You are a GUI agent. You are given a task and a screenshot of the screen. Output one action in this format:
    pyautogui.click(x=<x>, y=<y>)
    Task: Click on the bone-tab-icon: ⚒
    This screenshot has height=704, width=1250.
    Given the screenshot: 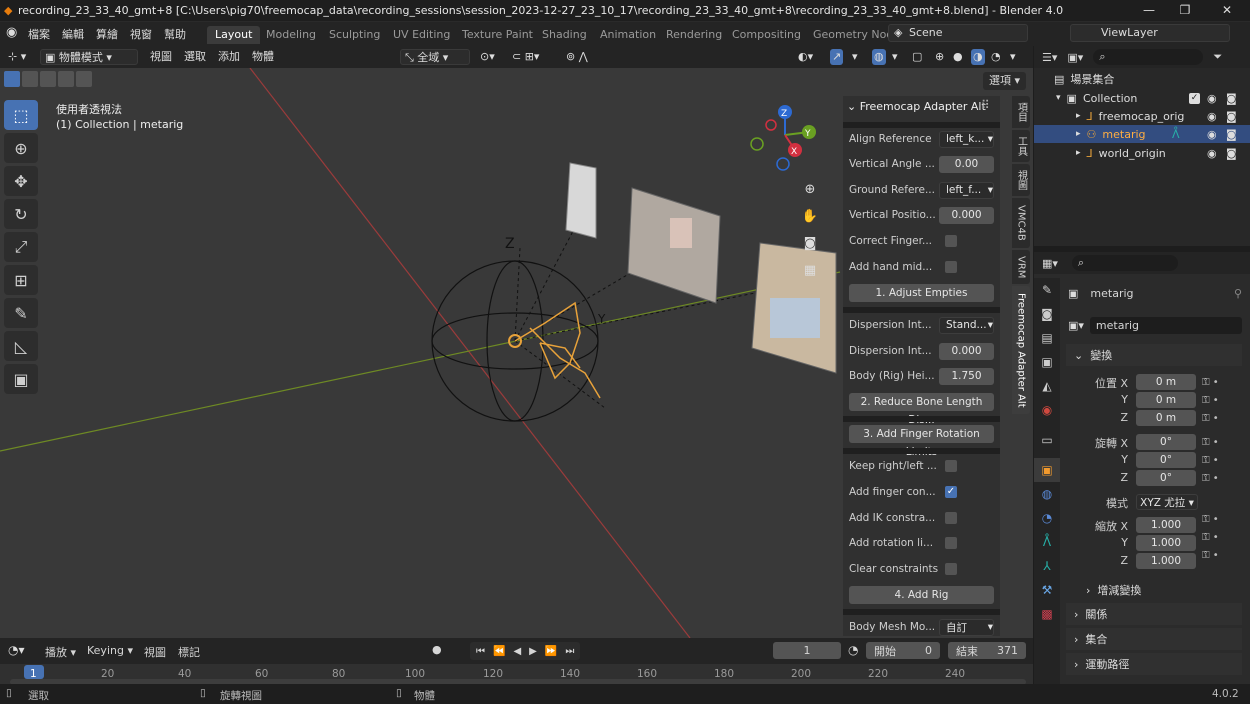 What is the action you would take?
    pyautogui.click(x=1047, y=590)
    